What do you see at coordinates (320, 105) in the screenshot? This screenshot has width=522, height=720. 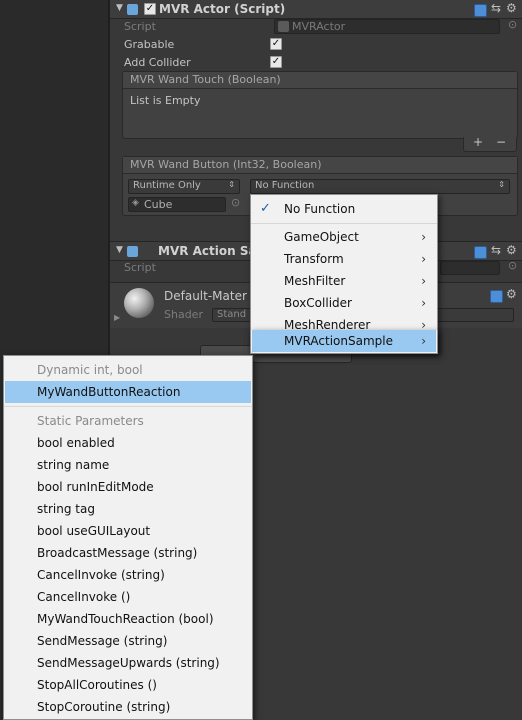 I see `wand-touch-event: MVR Wand Touch (Boolean) List is Empty` at bounding box center [320, 105].